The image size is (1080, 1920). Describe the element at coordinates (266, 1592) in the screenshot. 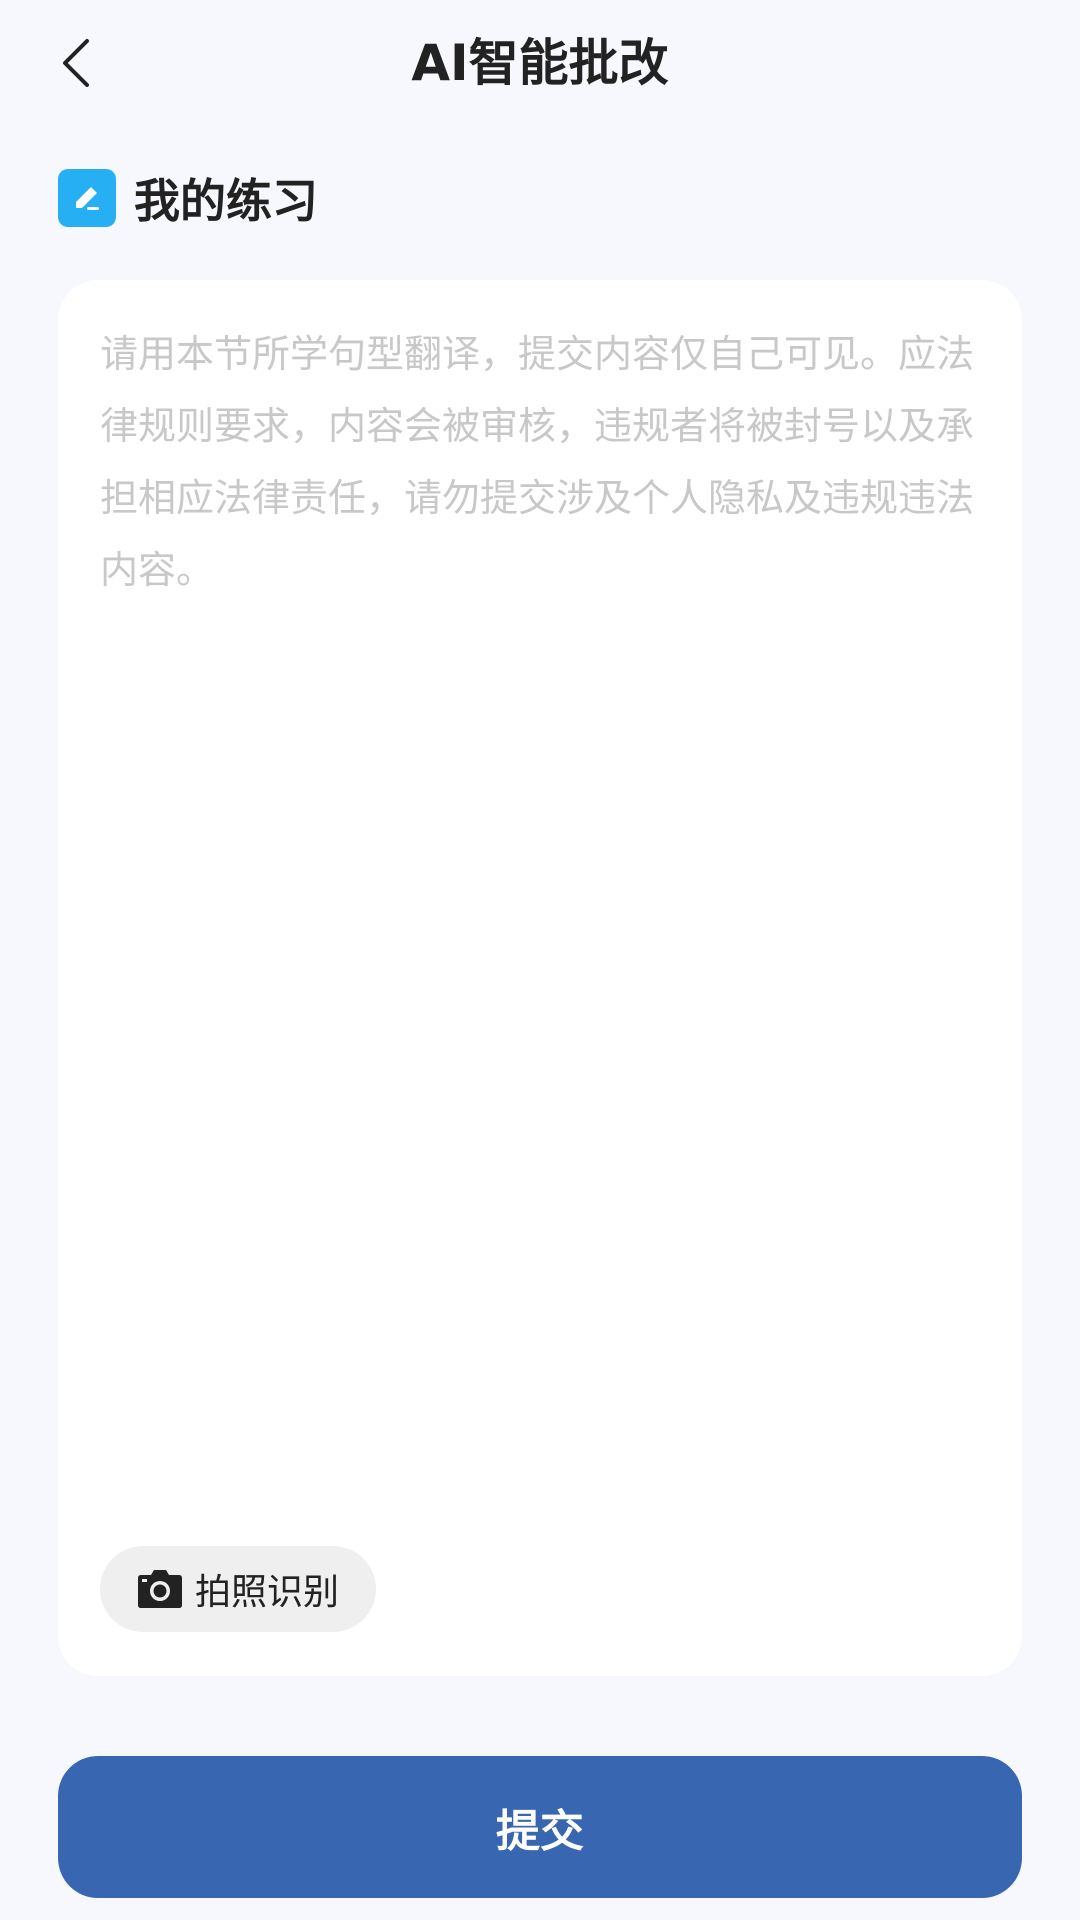

I see `photo-recognize-label: 拍照识别` at that location.